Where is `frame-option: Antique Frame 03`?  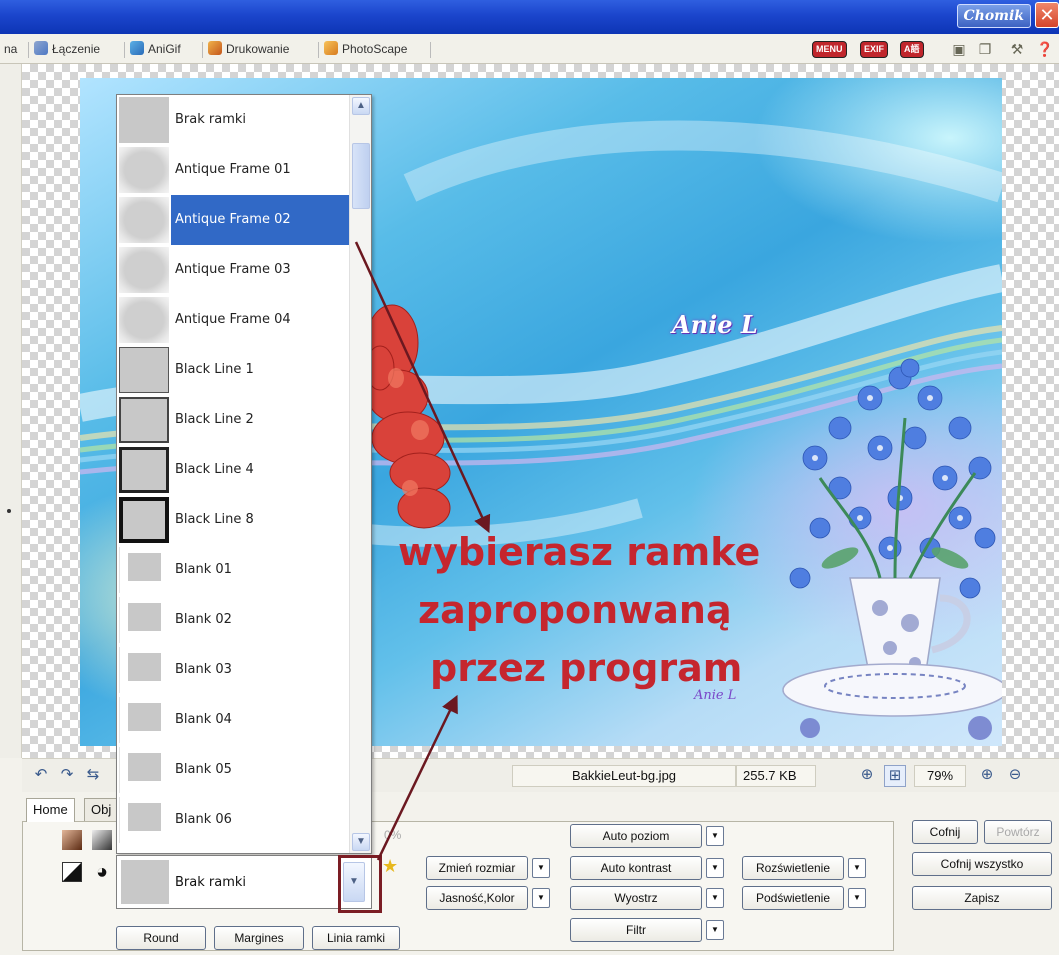
frame-option: Antique Frame 03 is located at coordinates (233, 270).